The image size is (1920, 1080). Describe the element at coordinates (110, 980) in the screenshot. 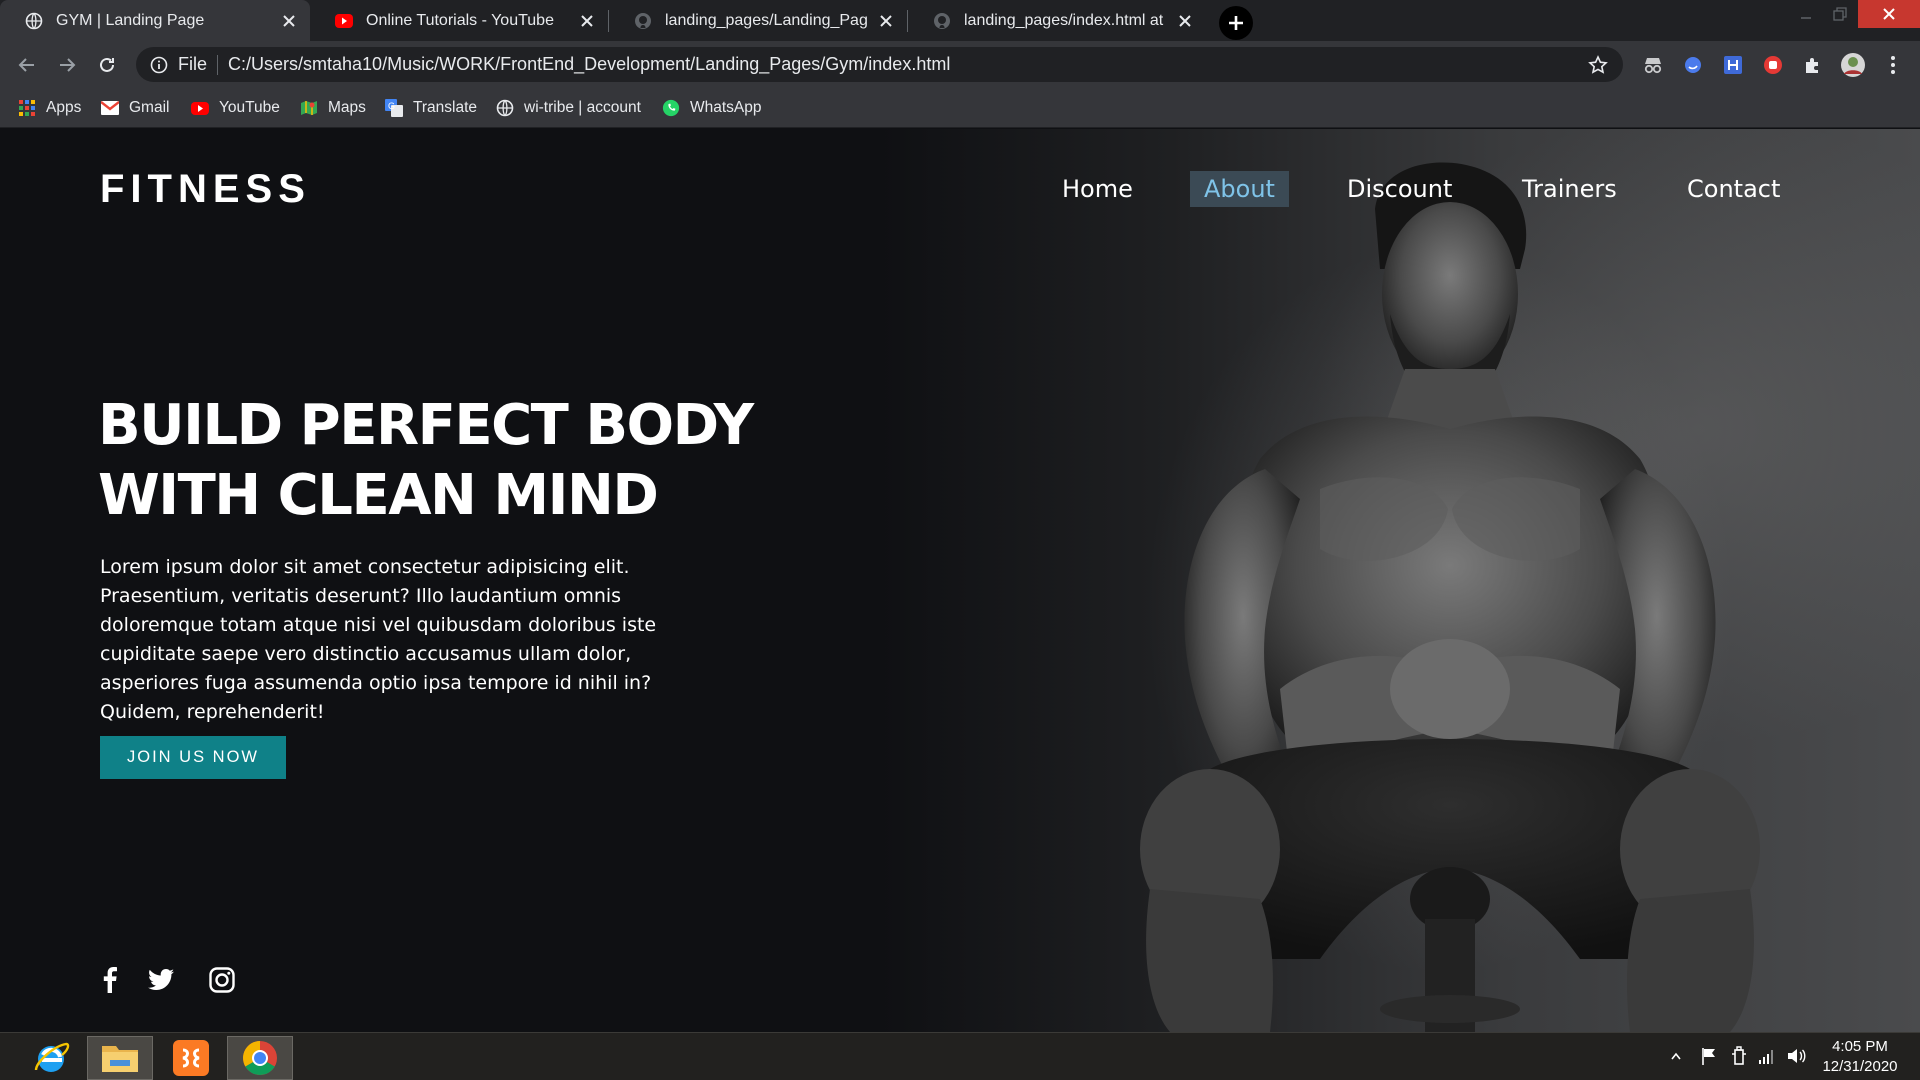

I see `facebook-icon` at that location.